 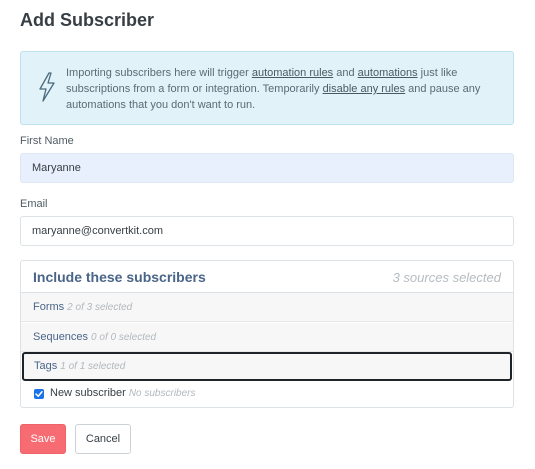 What do you see at coordinates (46, 366) in the screenshot?
I see `source-label: Tags` at bounding box center [46, 366].